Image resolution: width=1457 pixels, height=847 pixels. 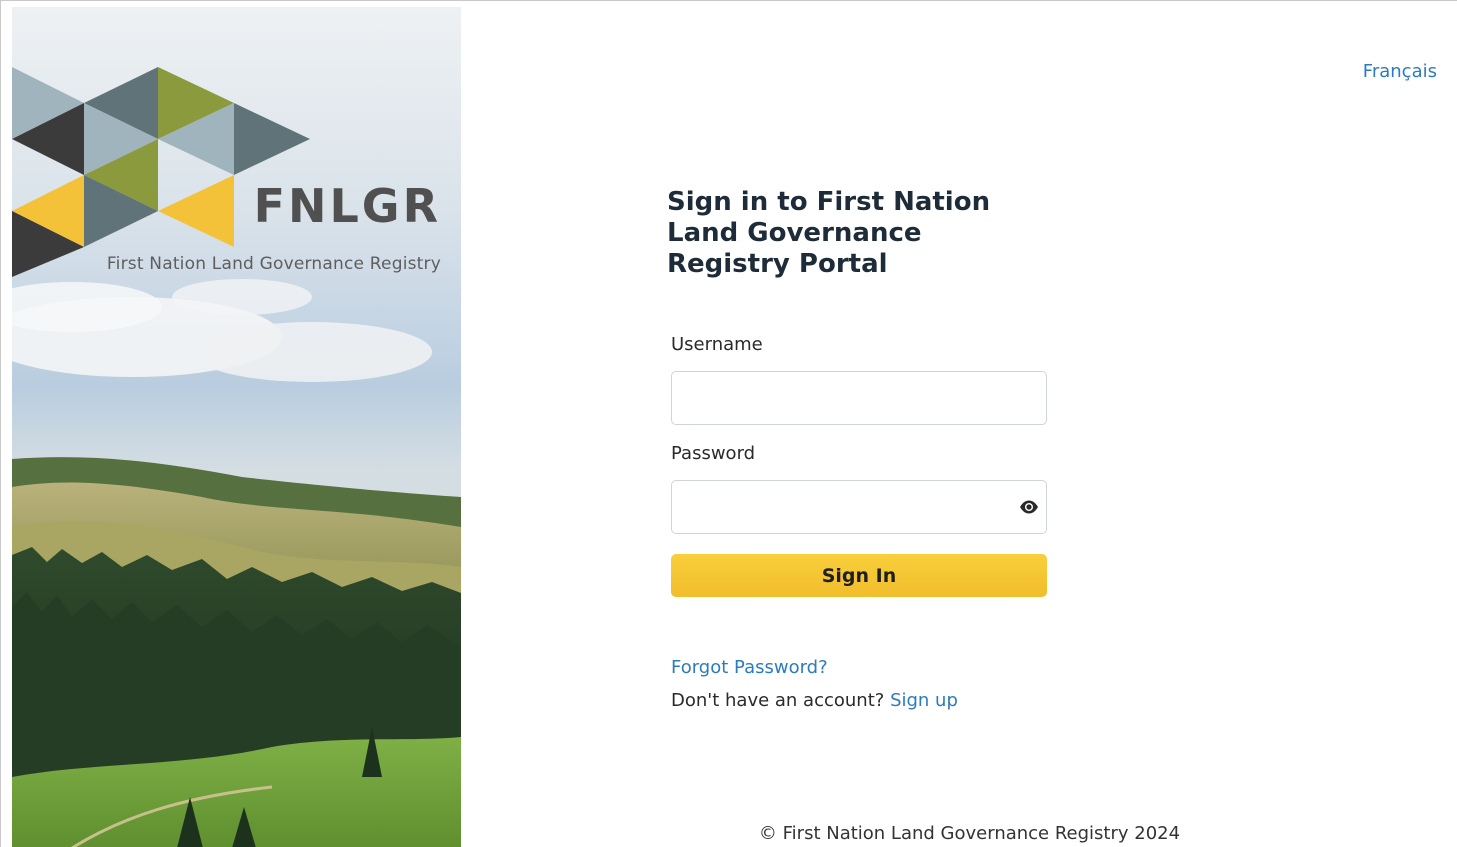 I want to click on no-account-text: Don't have an account?, so click(x=778, y=700).